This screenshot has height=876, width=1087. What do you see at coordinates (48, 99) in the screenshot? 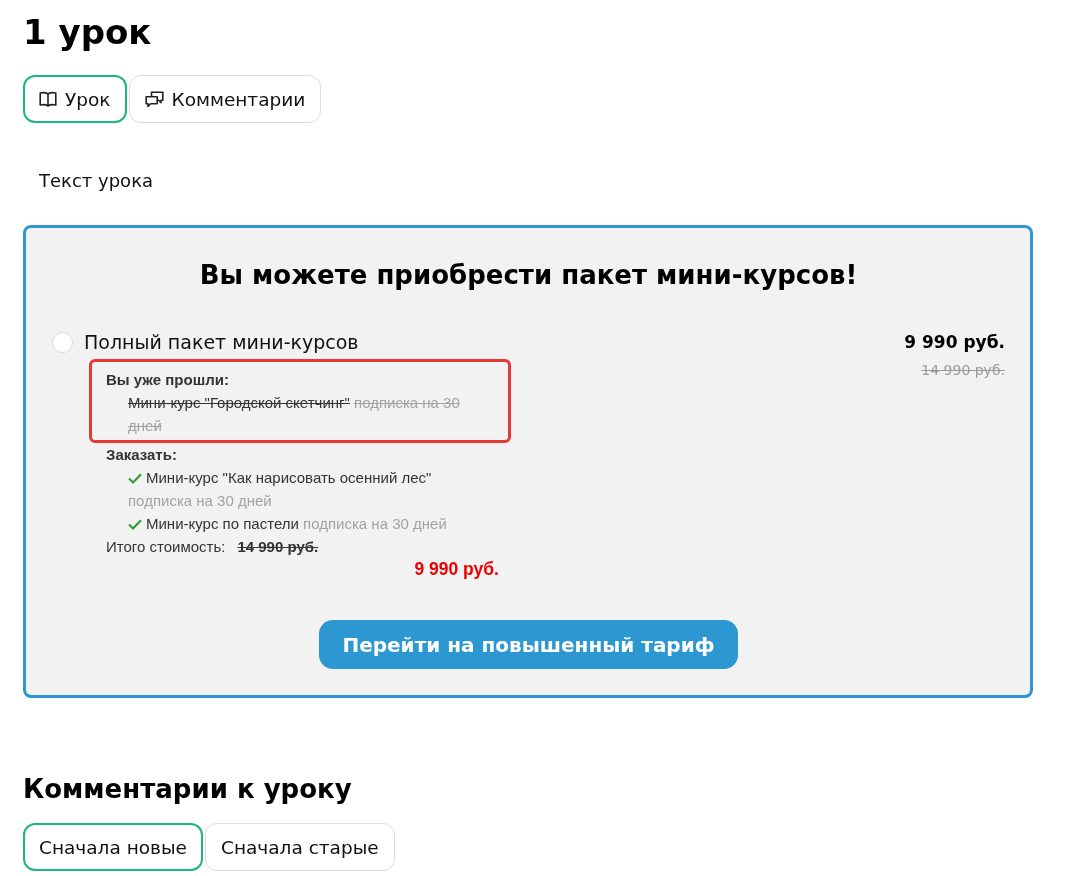
I see `book-icon` at bounding box center [48, 99].